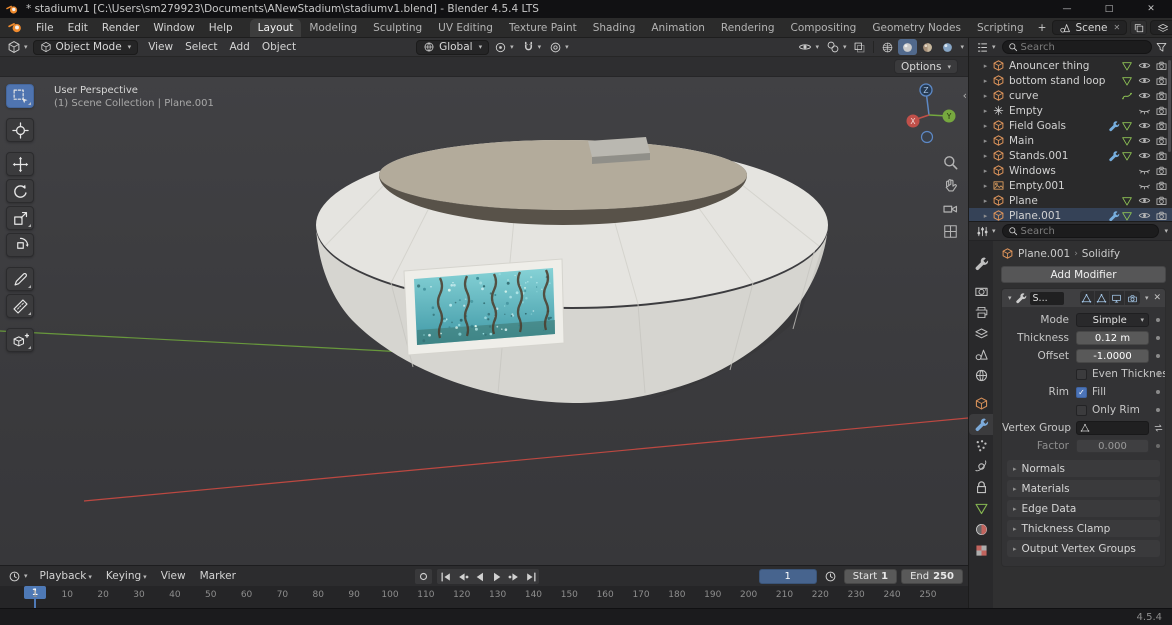  What do you see at coordinates (17, 27) in the screenshot?
I see `blender-menu-button` at bounding box center [17, 27].